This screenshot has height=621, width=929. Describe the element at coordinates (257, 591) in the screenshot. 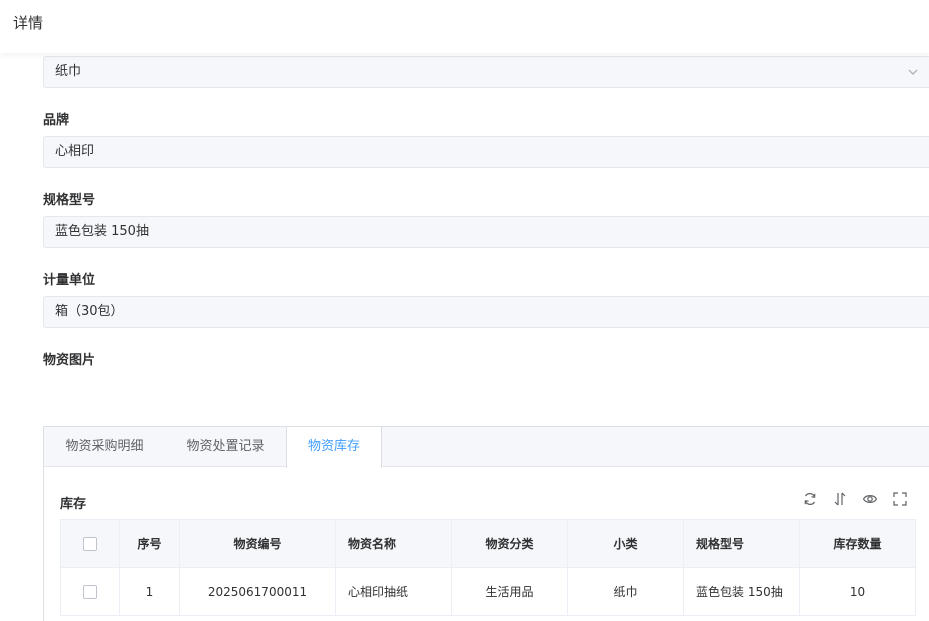

I see `cell-code: 2025061700011` at that location.